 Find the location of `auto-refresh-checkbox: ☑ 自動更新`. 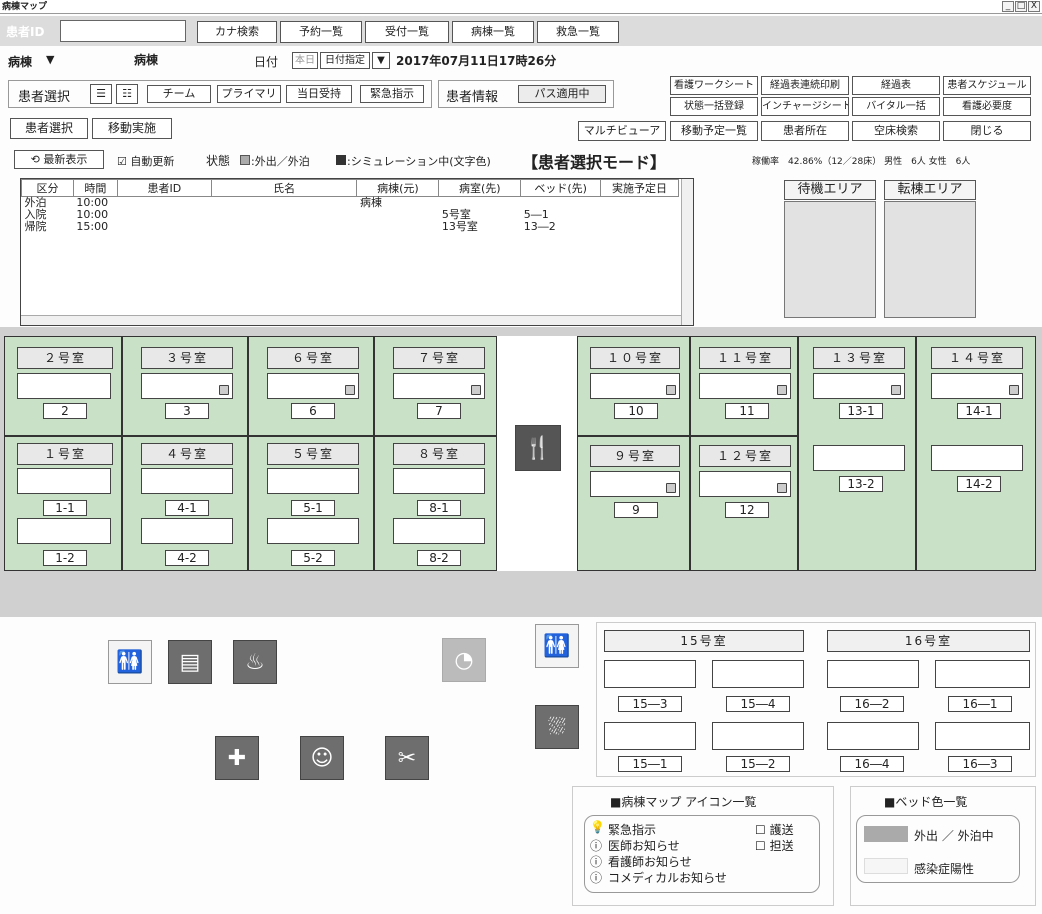

auto-refresh-checkbox: ☑ 自動更新 is located at coordinates (145, 161).